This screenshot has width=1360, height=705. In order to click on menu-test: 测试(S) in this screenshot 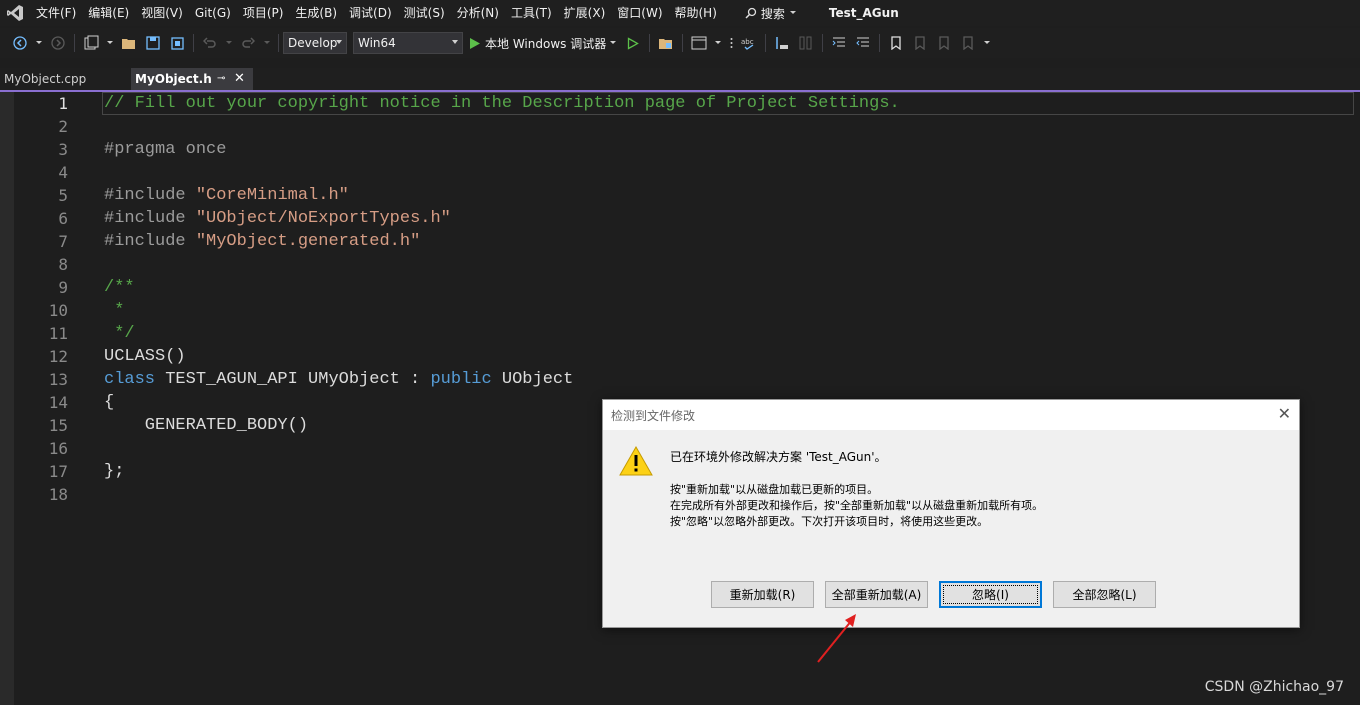, I will do `click(424, 13)`.